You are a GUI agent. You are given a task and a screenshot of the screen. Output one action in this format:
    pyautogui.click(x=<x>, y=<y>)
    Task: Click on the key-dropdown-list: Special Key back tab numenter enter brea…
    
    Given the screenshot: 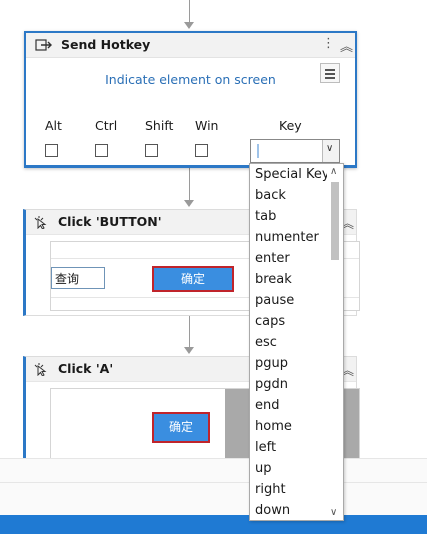 What is the action you would take?
    pyautogui.click(x=296, y=342)
    